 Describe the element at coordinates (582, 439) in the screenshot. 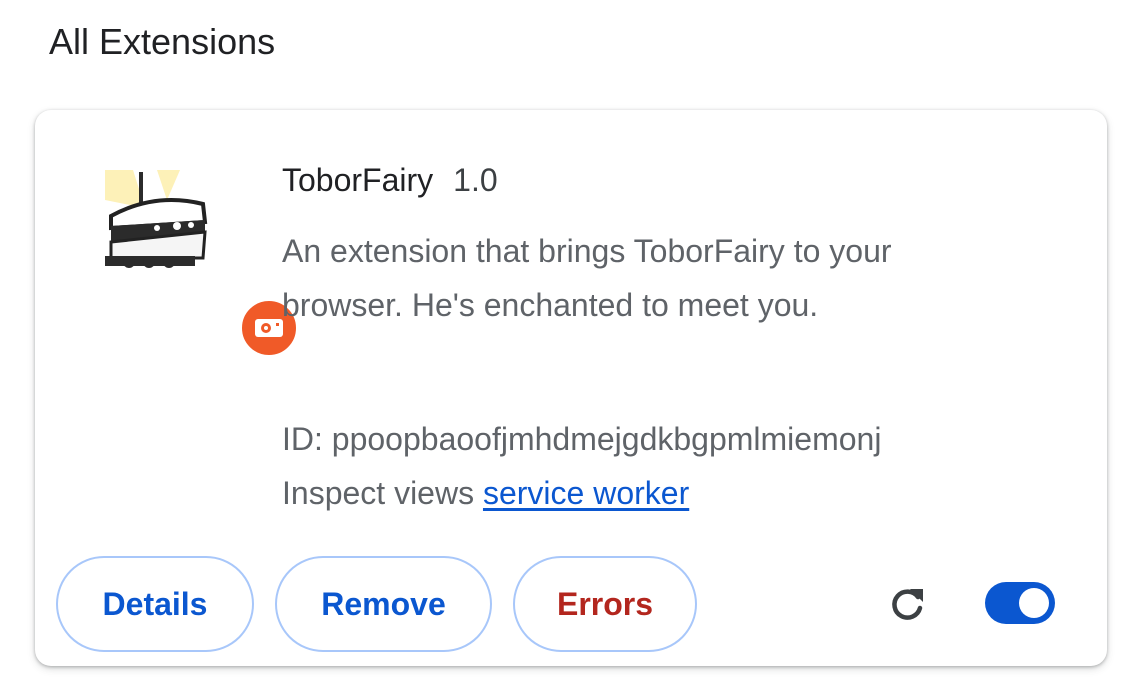

I see `extension-id: ID: ppoopbaoofjmhdmejgdkbgpmlmiemonj` at that location.